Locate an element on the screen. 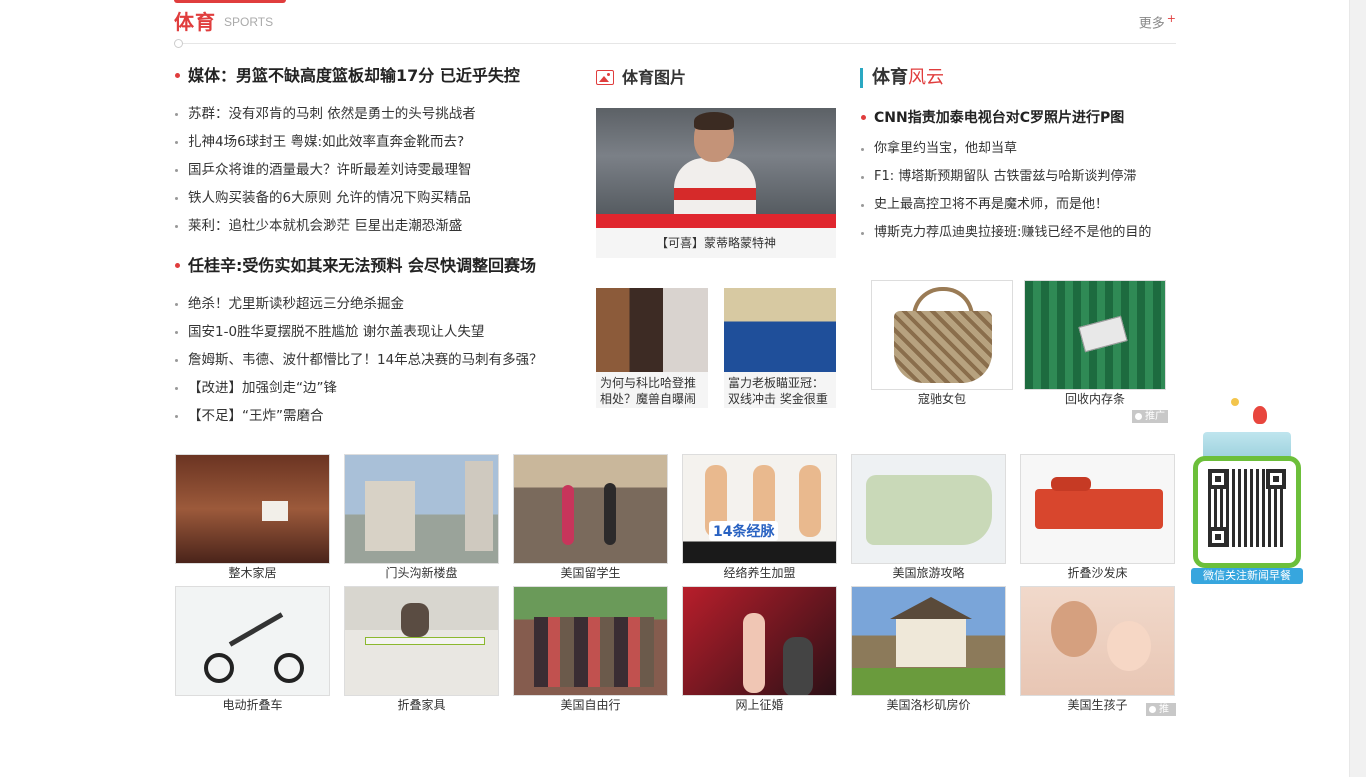 Image resolution: width=1366 pixels, height=777 pixels. fengyun-title-bar is located at coordinates (861, 78).